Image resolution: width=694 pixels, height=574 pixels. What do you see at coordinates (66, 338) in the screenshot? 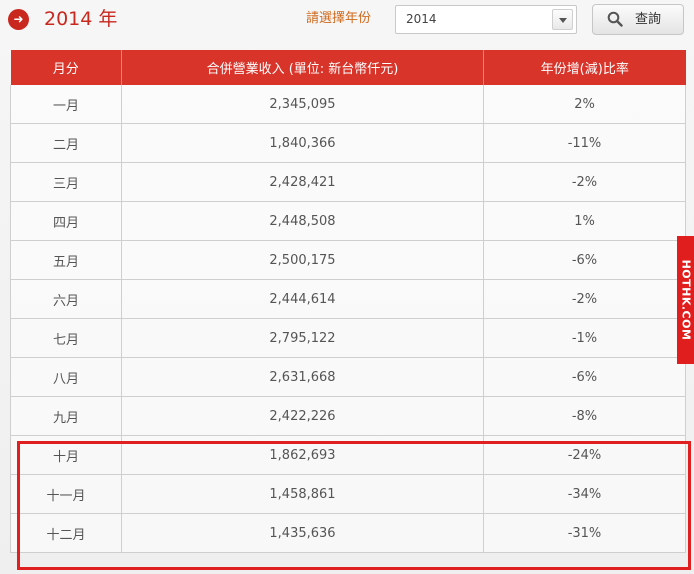
I see `cell-month: 七月` at bounding box center [66, 338].